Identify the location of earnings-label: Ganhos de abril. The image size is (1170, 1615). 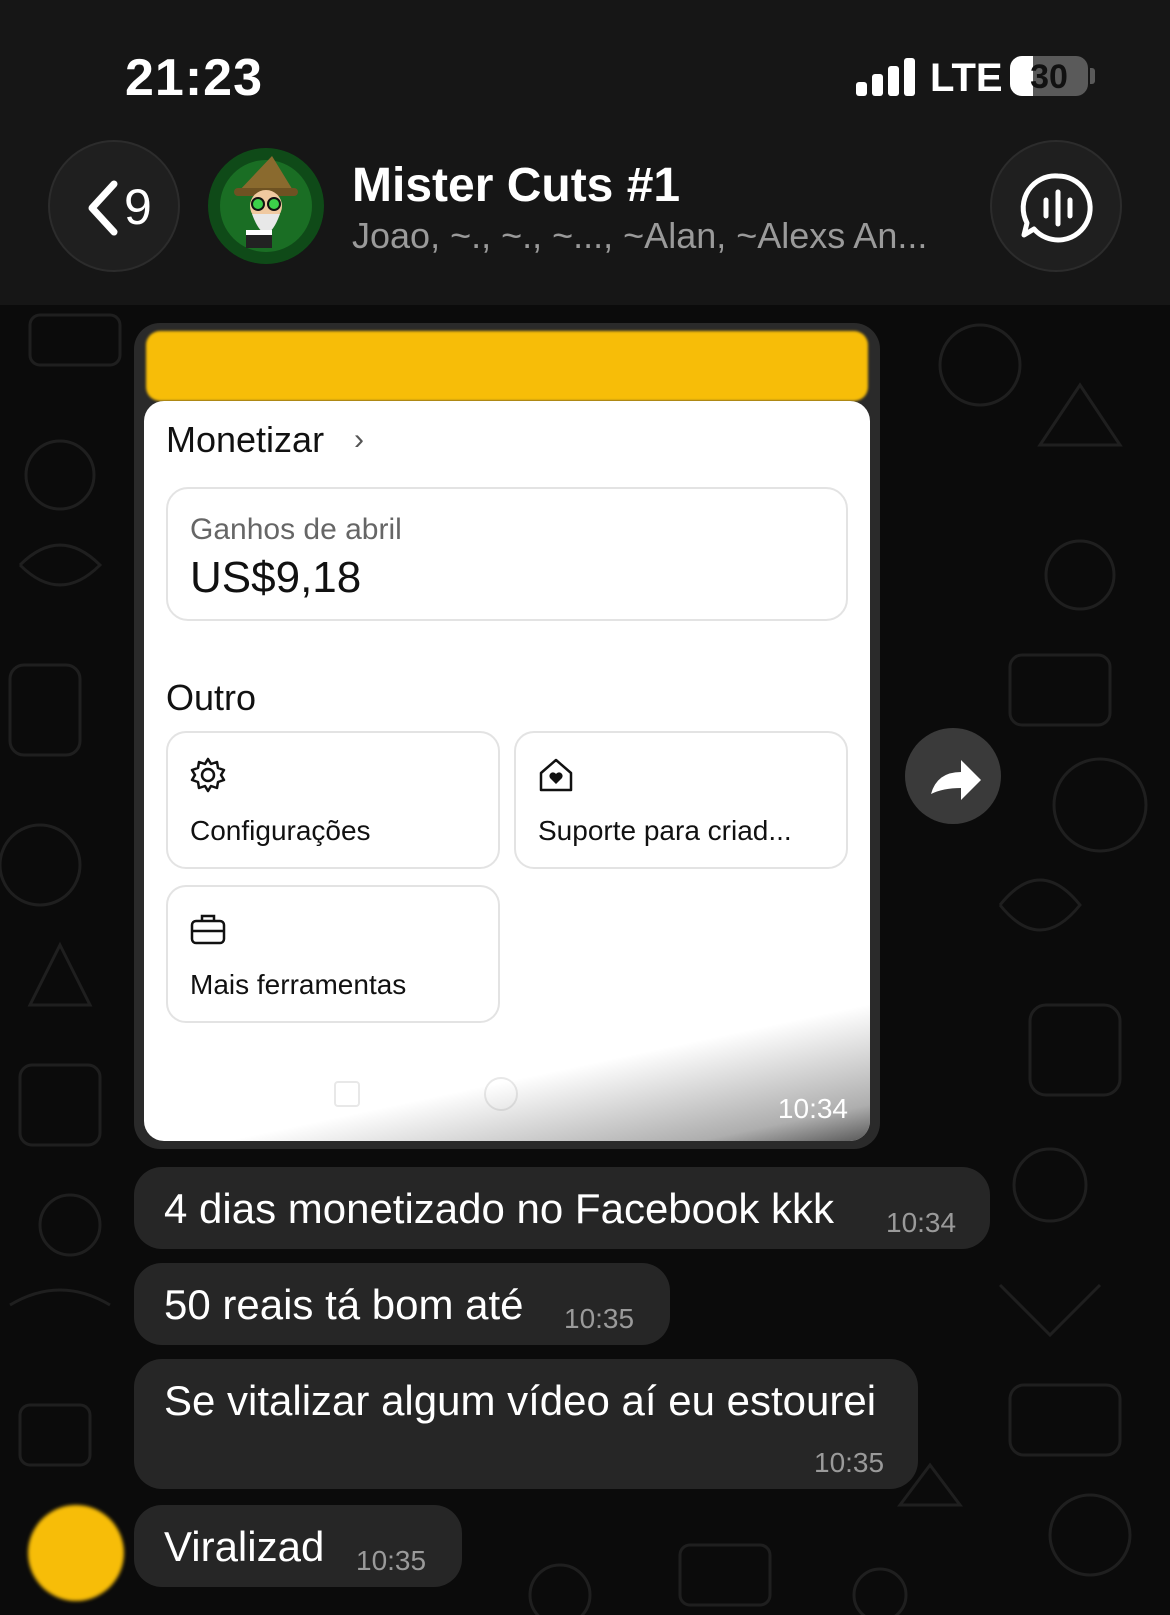
(296, 529).